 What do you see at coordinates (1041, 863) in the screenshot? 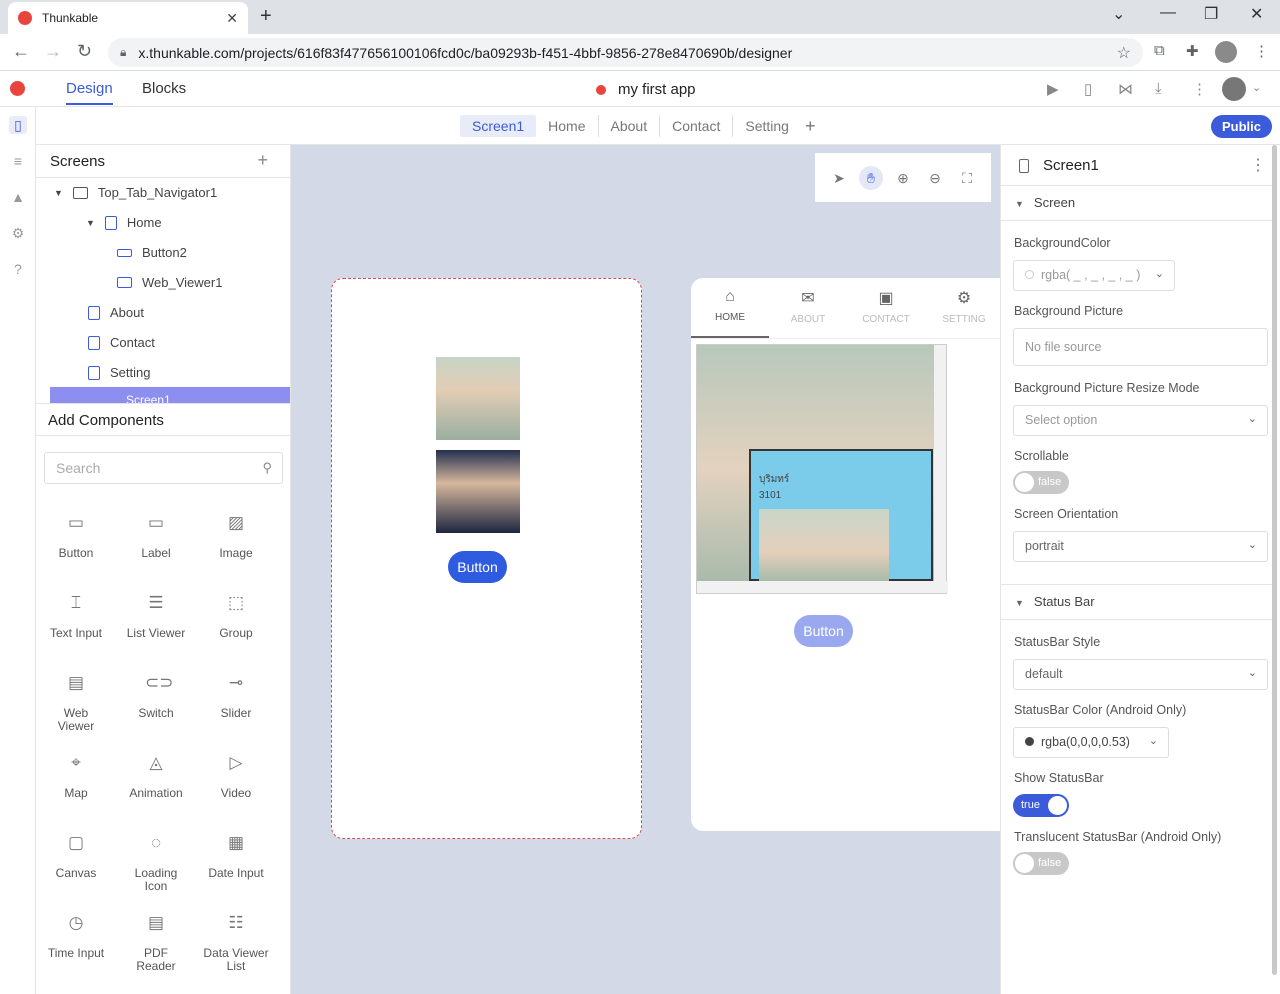
I see `translucent-statusbar-toggle: false` at bounding box center [1041, 863].